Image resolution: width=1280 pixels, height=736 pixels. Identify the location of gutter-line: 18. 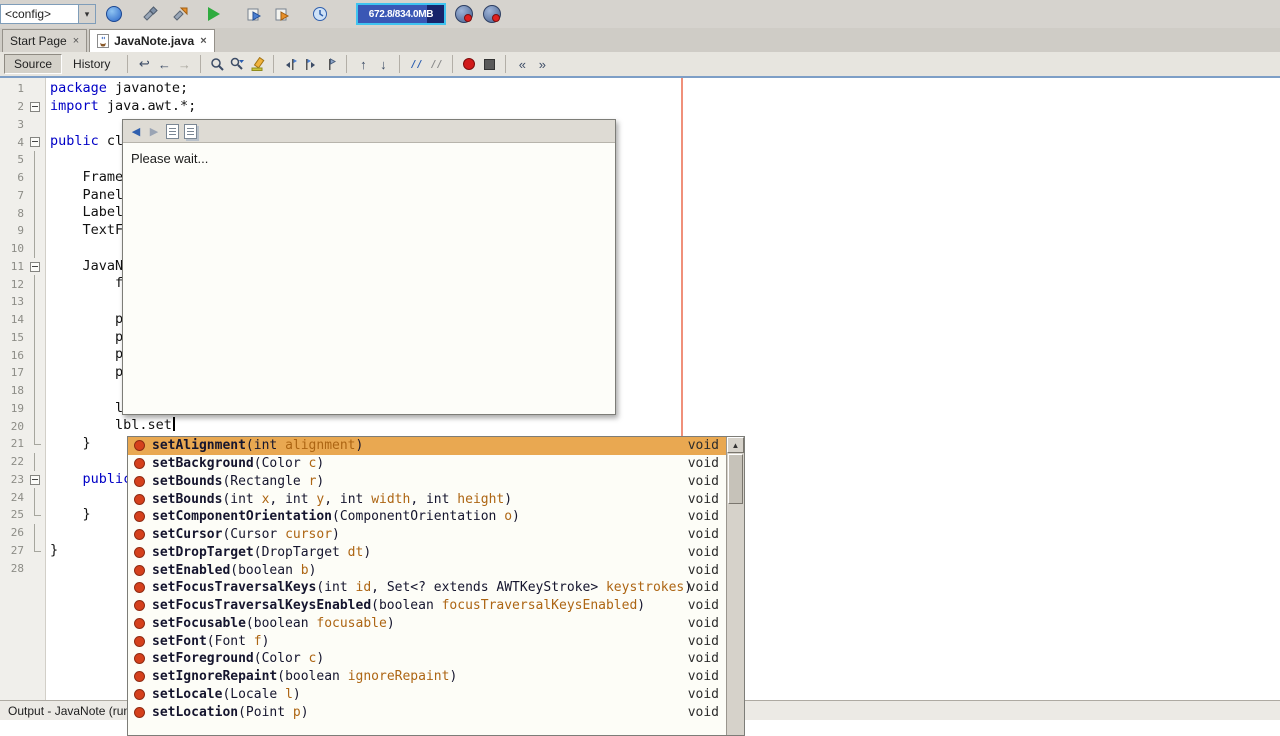
(22, 390).